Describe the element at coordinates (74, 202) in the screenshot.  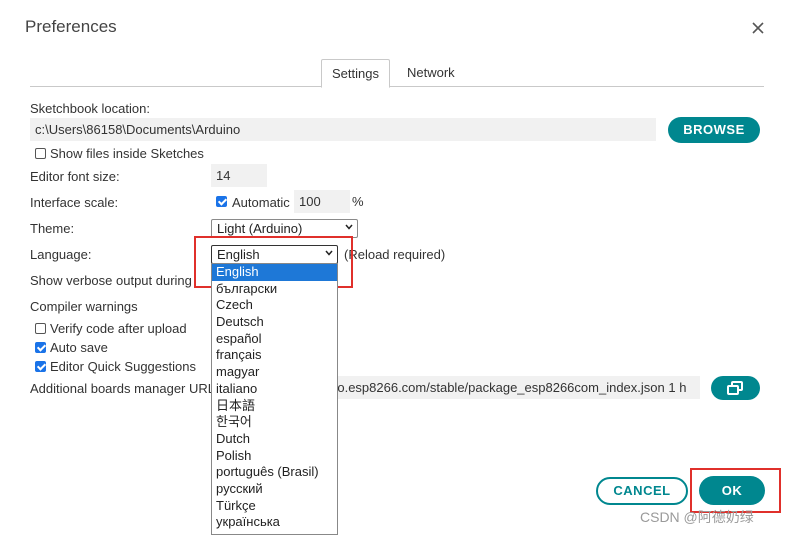
I see `interface-scale-label: Interface scale:` at that location.